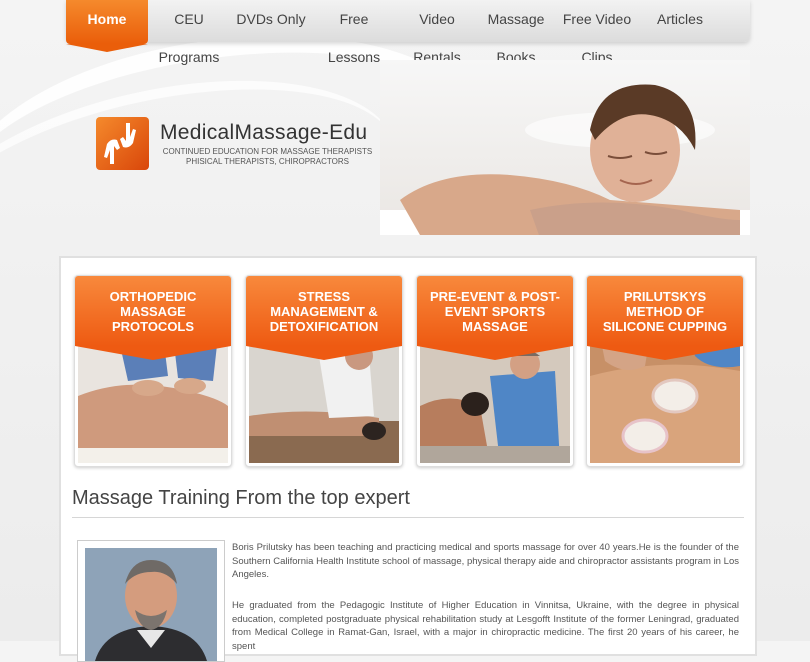  Describe the element at coordinates (495, 371) in the screenshot. I see `card-sports-massage: PRE-EVENT & POST- EVENT SPORTS MASSAGE` at that location.